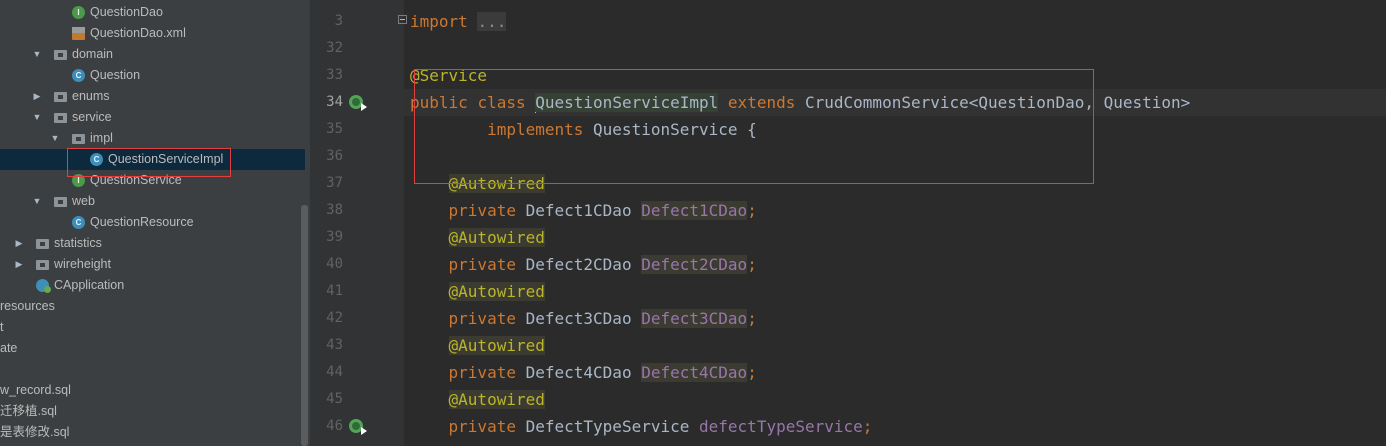  Describe the element at coordinates (754, 126) in the screenshot. I see `highlight-annotation-box` at that location.